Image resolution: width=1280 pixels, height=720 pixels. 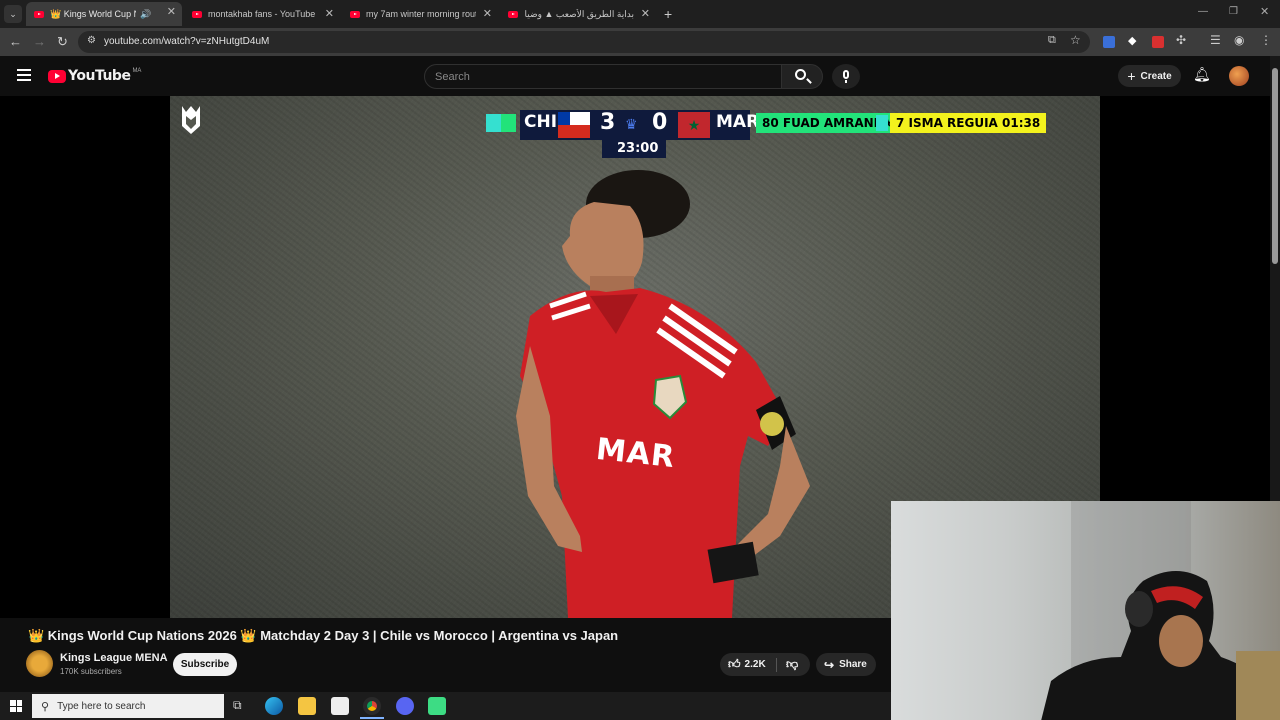 I want to click on microphone-icon, so click(x=846, y=74).